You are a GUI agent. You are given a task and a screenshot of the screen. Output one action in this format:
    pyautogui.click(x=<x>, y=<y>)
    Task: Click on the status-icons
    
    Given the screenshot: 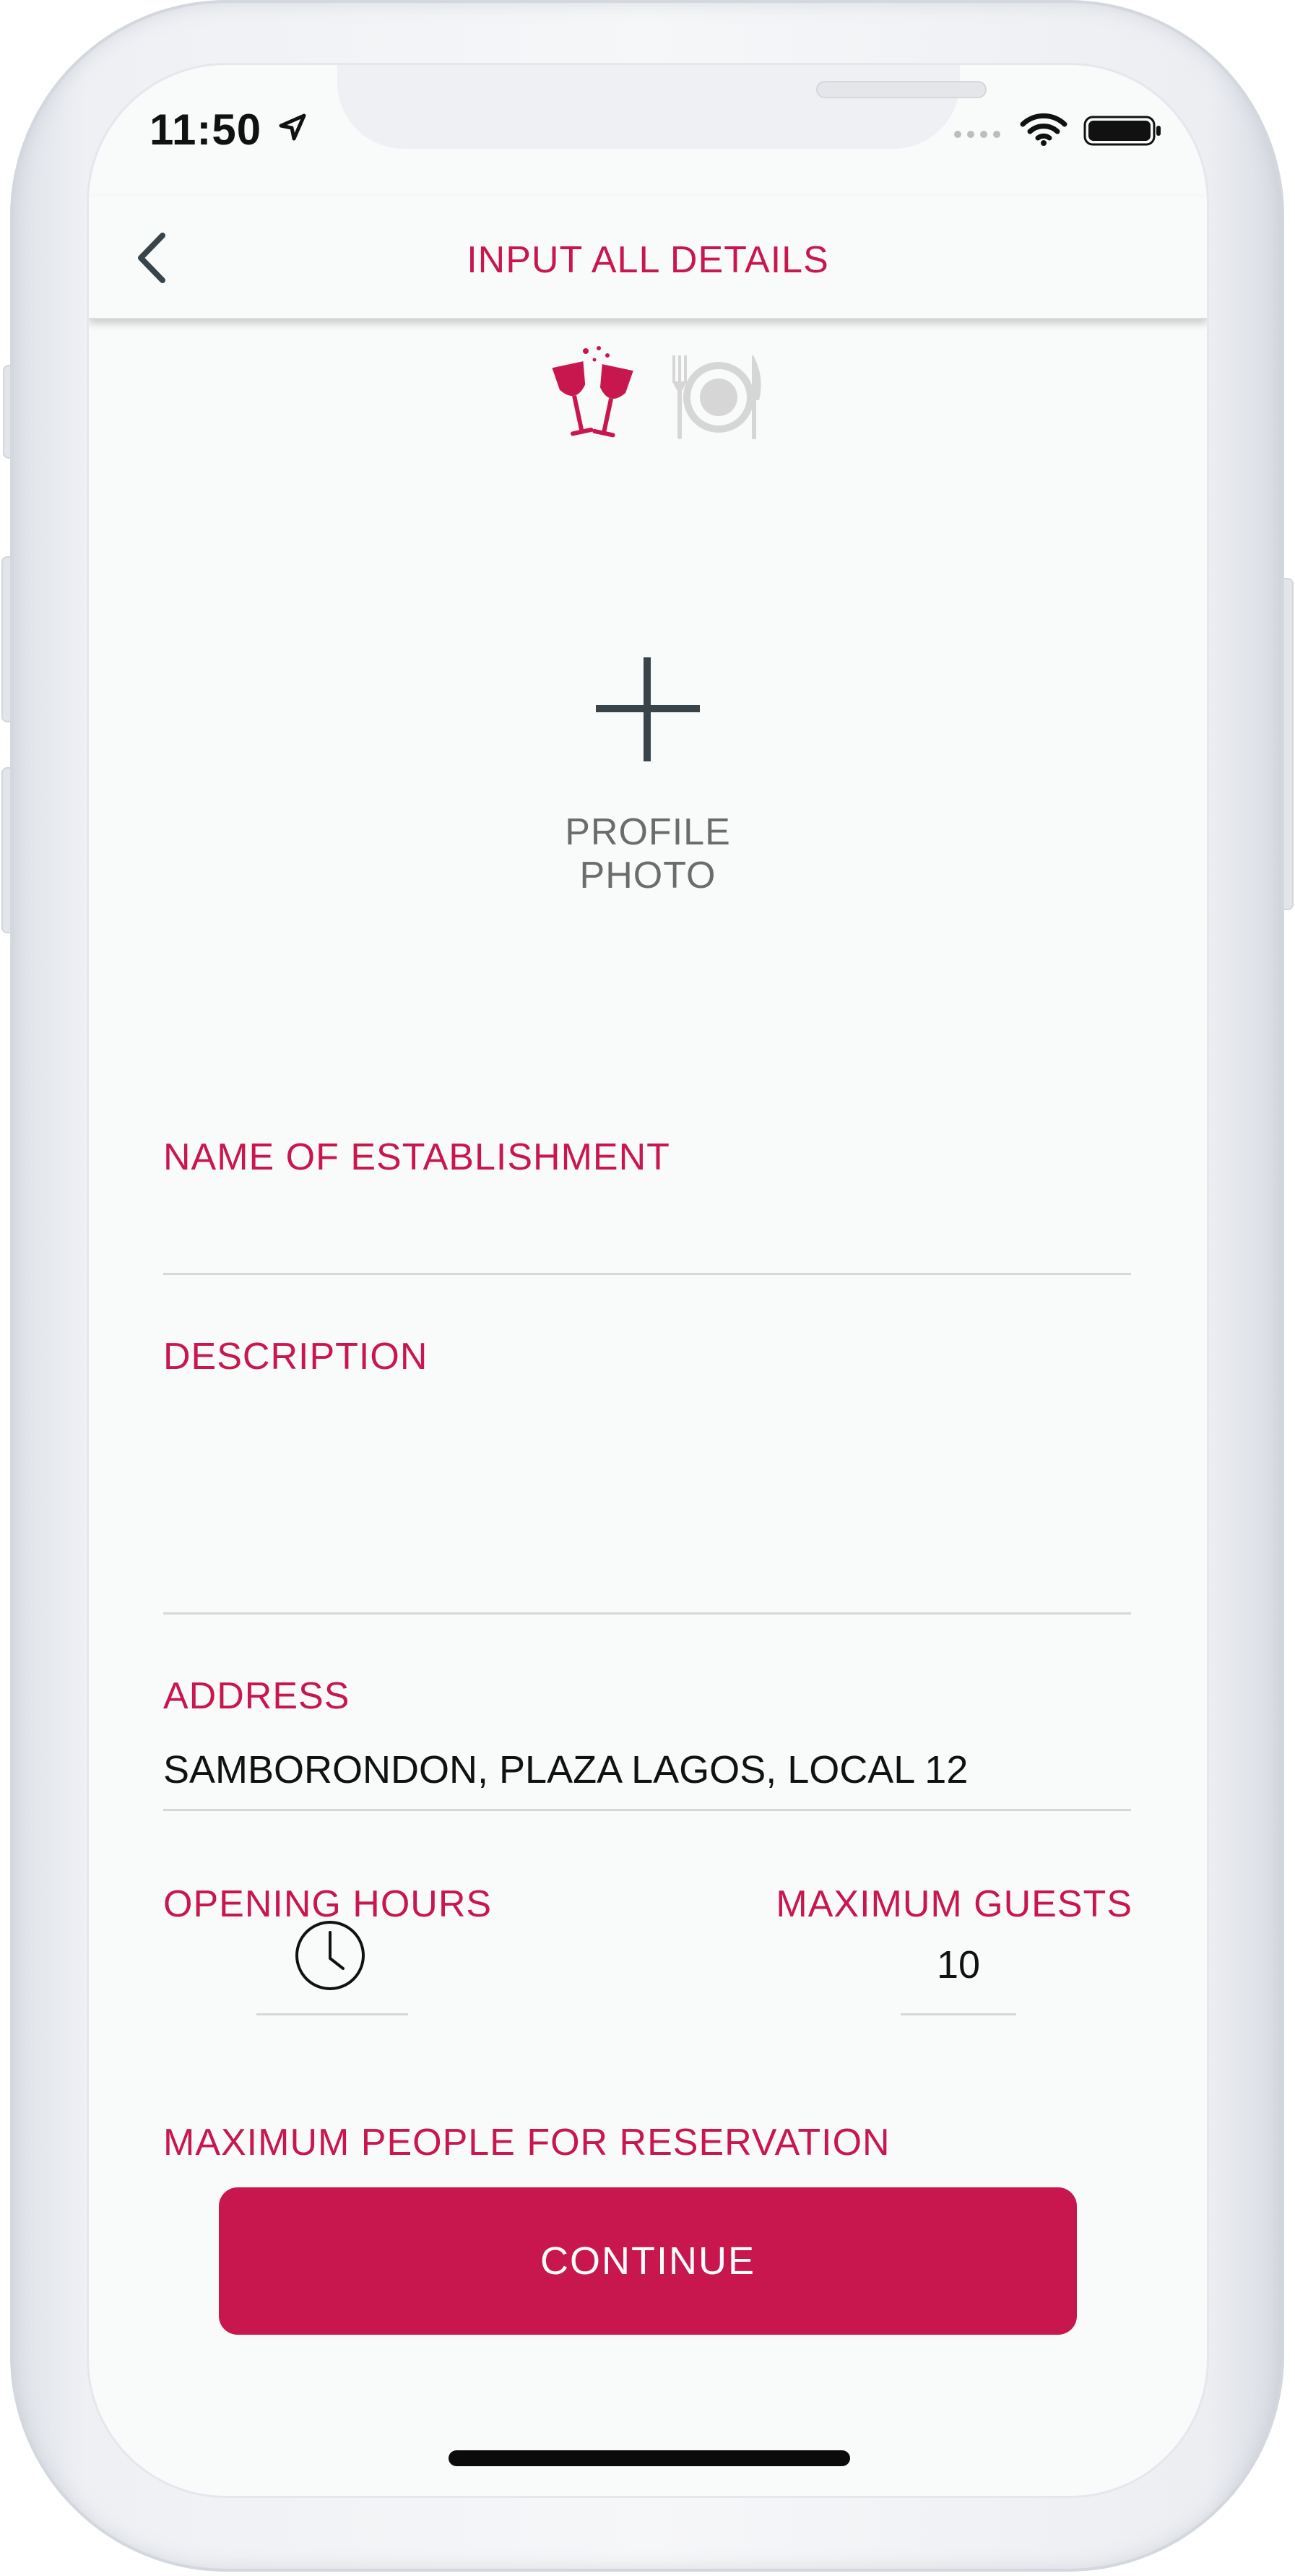 What is the action you would take?
    pyautogui.click(x=1057, y=129)
    